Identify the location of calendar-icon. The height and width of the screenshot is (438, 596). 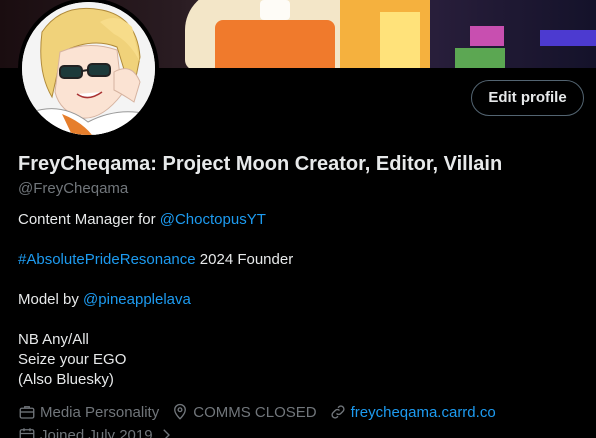
(27, 433).